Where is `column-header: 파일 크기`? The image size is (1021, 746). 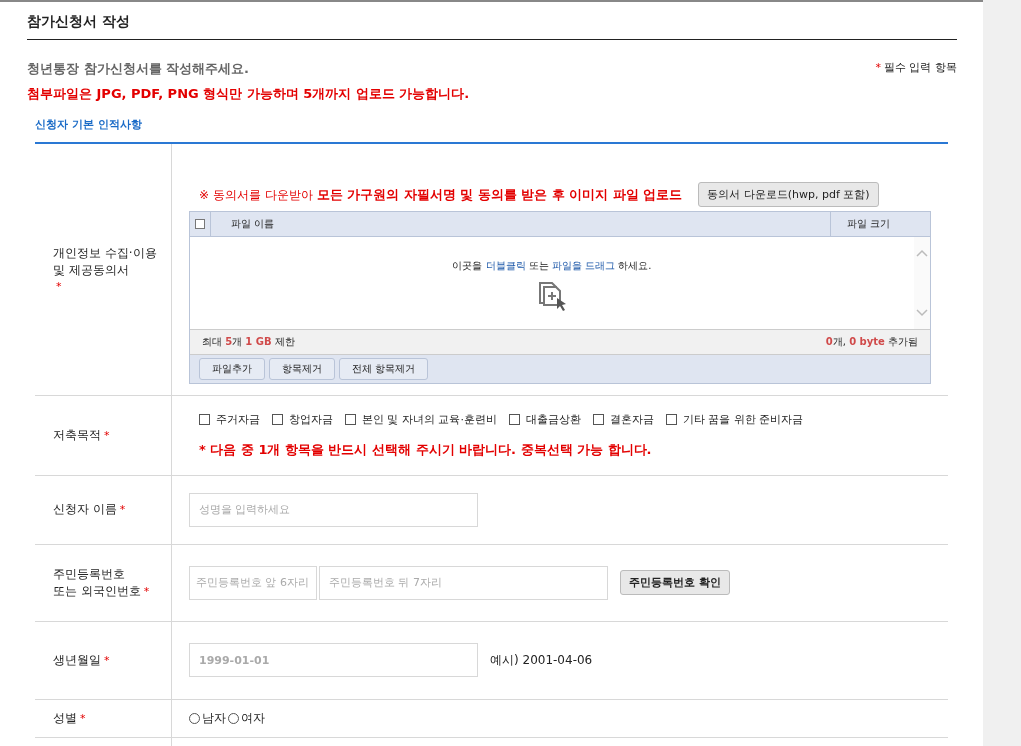
column-header: 파일 크기 is located at coordinates (868, 224).